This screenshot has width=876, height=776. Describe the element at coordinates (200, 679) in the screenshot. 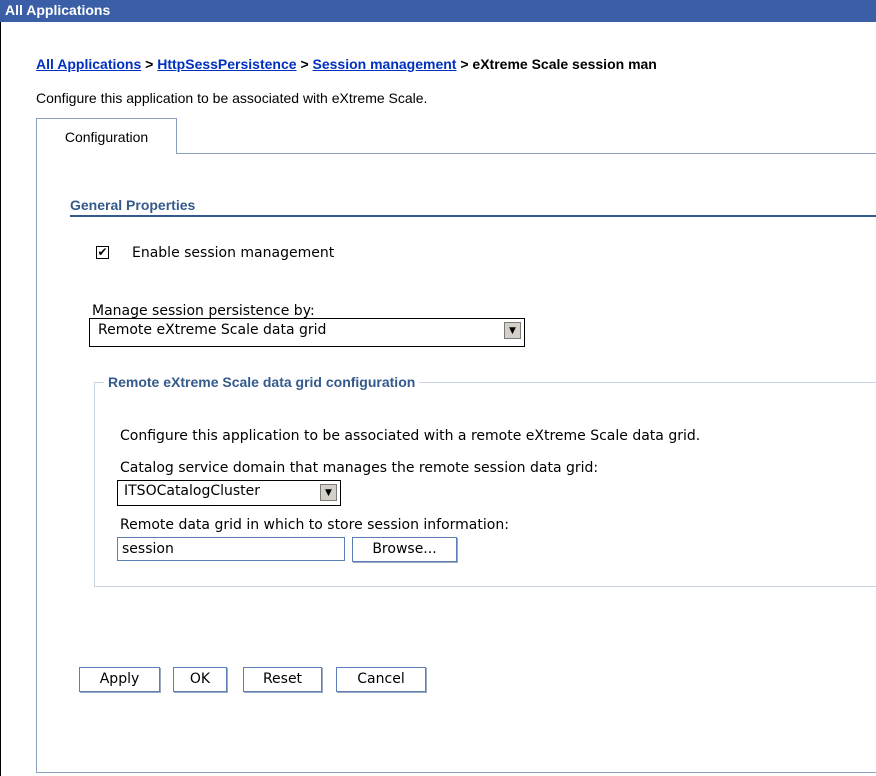

I see `ok-button: OK` at that location.